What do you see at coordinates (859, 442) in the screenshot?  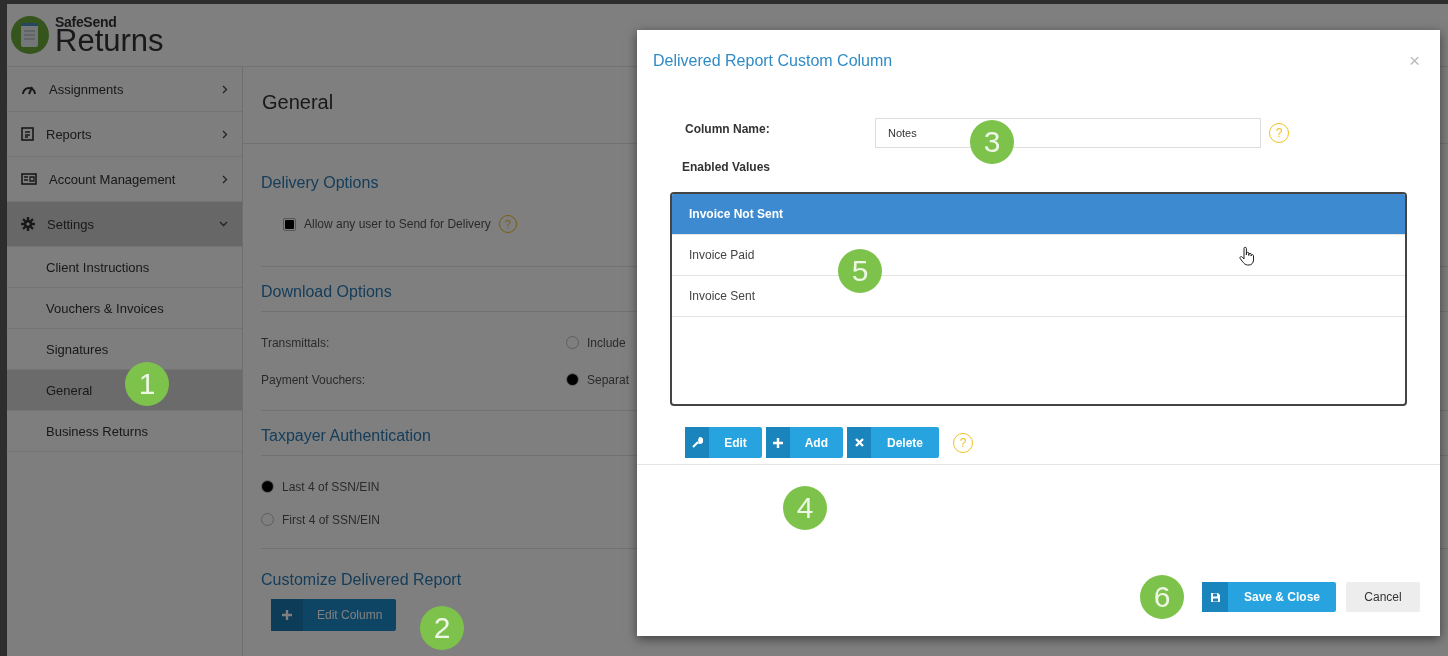 I see `close-icon` at bounding box center [859, 442].